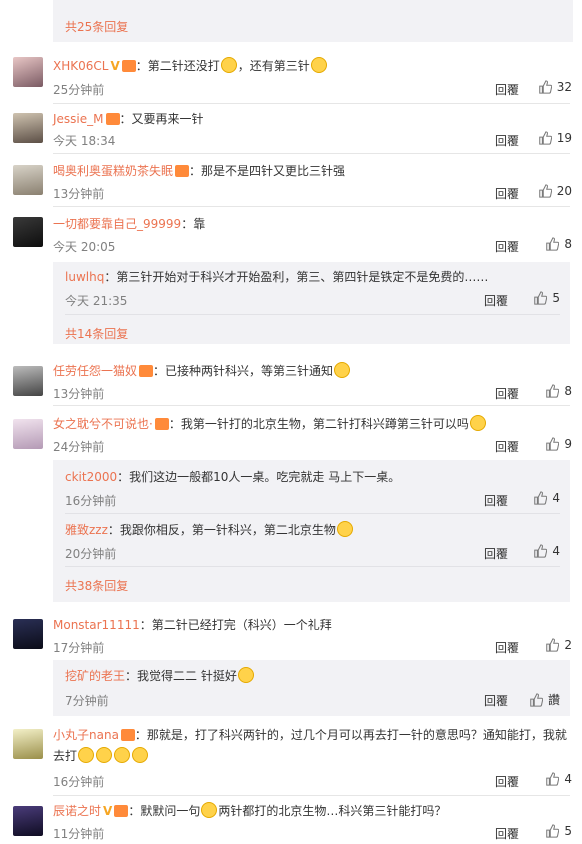 This screenshot has height=844, width=582. Describe the element at coordinates (96, 301) in the screenshot. I see `reply-time: 今天 21:35` at that location.